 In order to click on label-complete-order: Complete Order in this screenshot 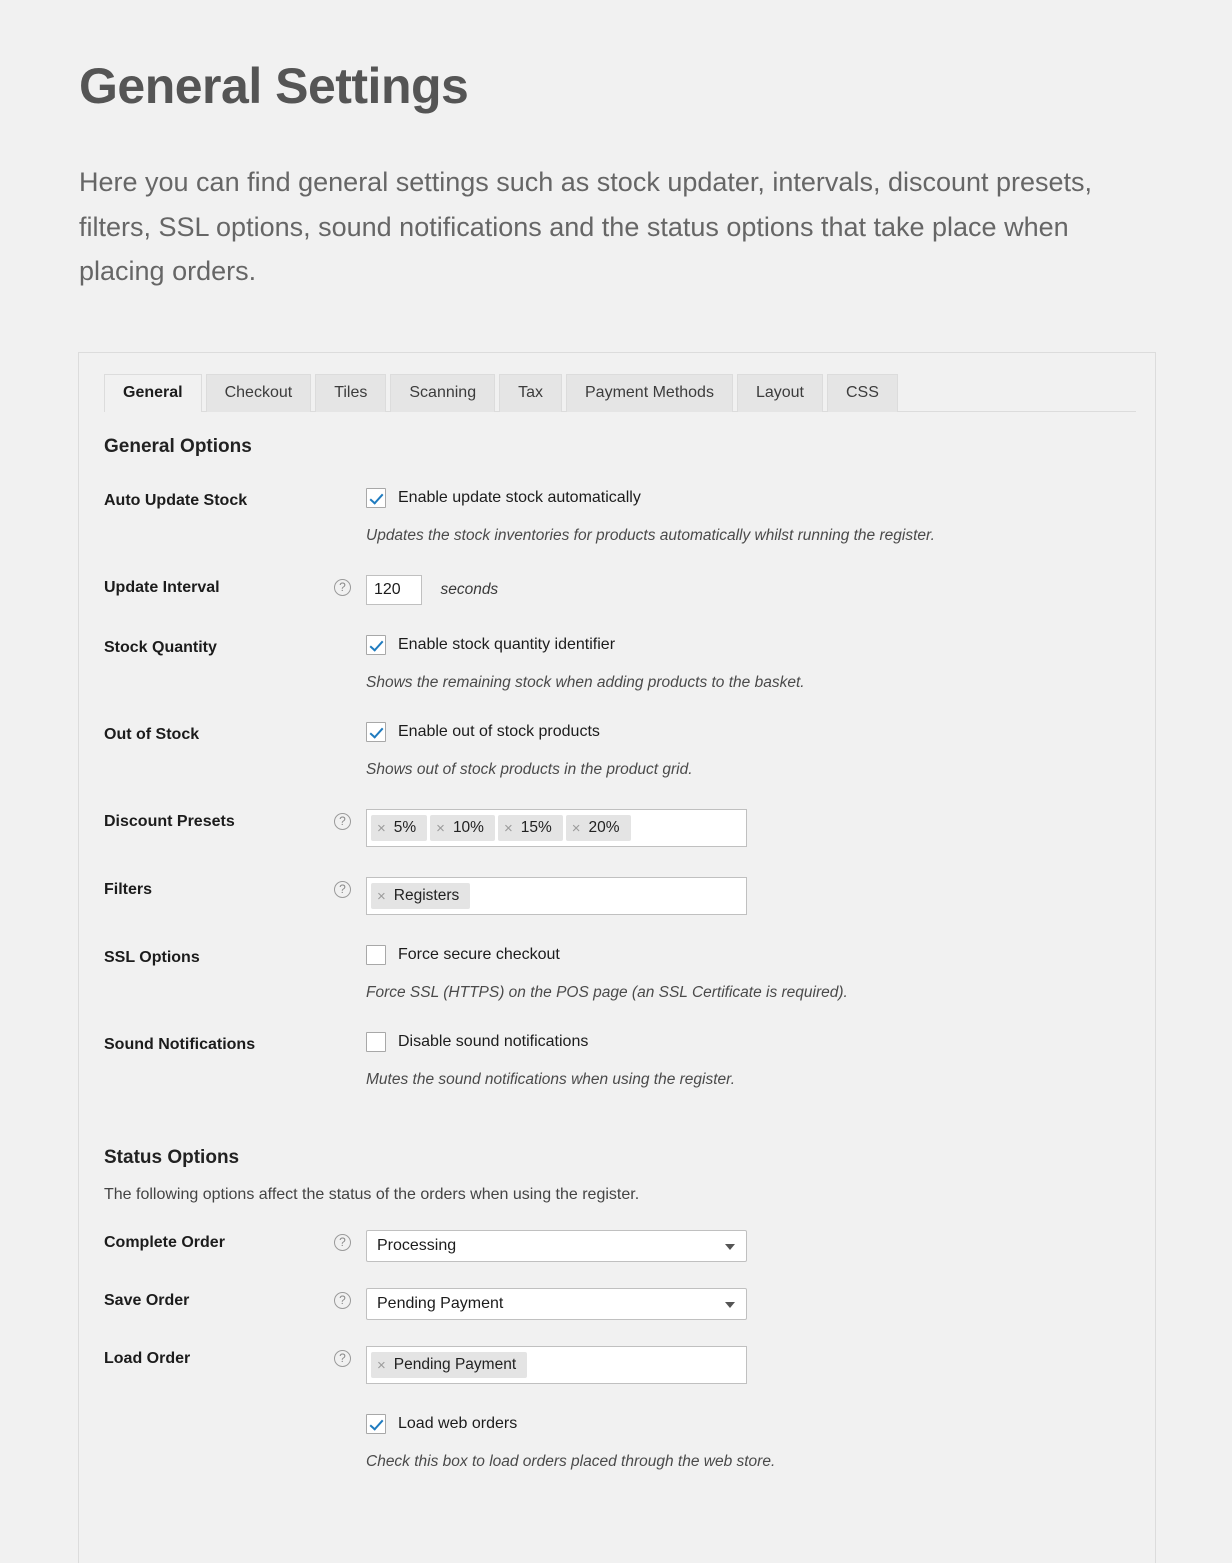, I will do `click(164, 1242)`.